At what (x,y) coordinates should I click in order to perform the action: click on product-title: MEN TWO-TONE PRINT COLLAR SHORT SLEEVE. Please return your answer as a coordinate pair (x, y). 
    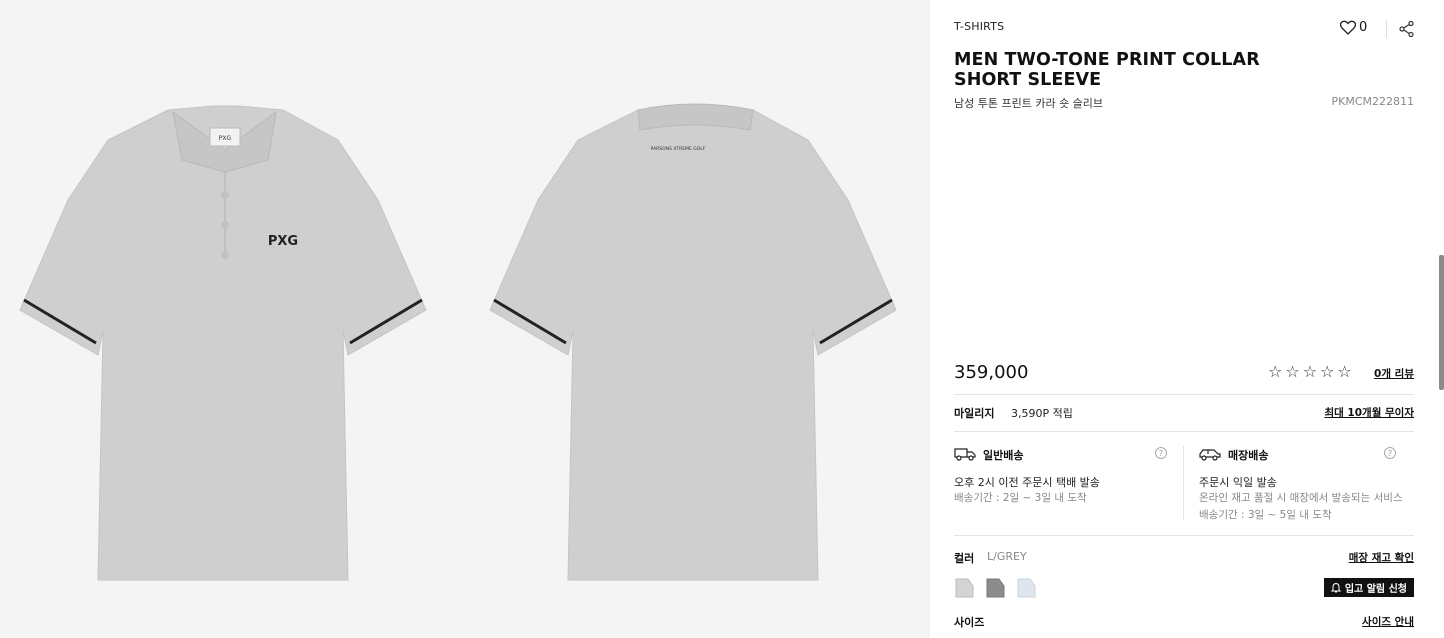
    Looking at the image, I should click on (1114, 70).